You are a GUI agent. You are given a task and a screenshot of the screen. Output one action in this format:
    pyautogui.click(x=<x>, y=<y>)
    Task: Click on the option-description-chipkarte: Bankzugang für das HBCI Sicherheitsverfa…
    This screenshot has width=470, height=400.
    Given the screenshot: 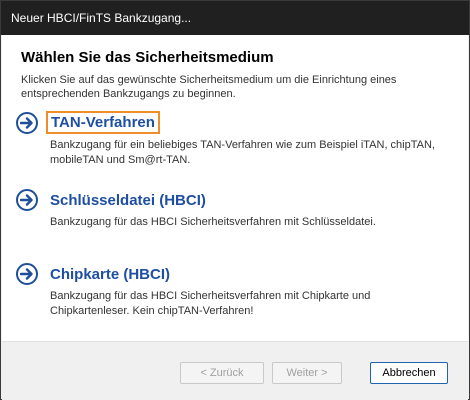 What is the action you would take?
    pyautogui.click(x=210, y=303)
    